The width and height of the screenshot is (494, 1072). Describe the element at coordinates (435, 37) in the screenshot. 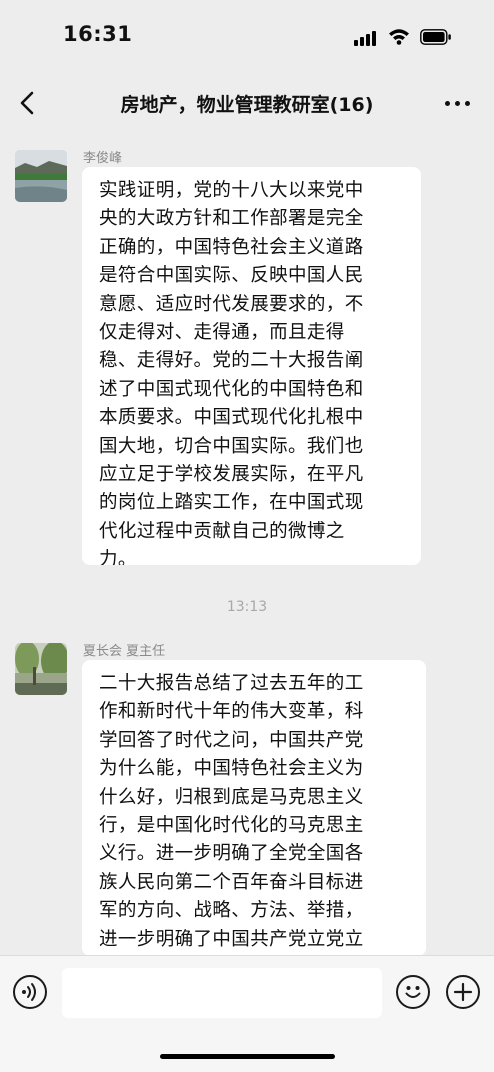

I see `battery-icon` at that location.